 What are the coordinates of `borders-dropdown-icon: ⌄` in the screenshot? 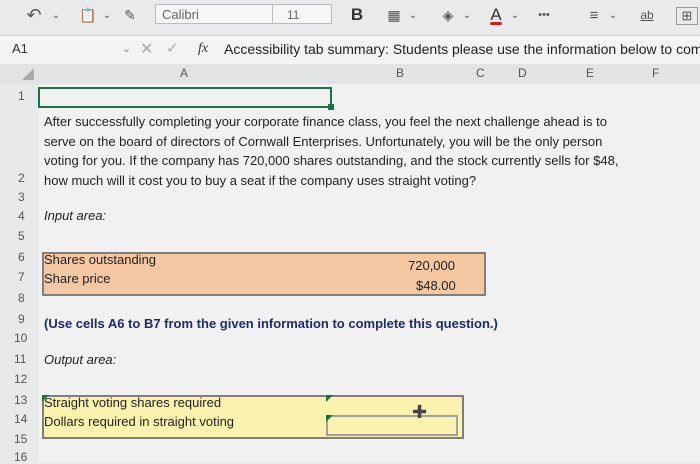 It's located at (413, 15).